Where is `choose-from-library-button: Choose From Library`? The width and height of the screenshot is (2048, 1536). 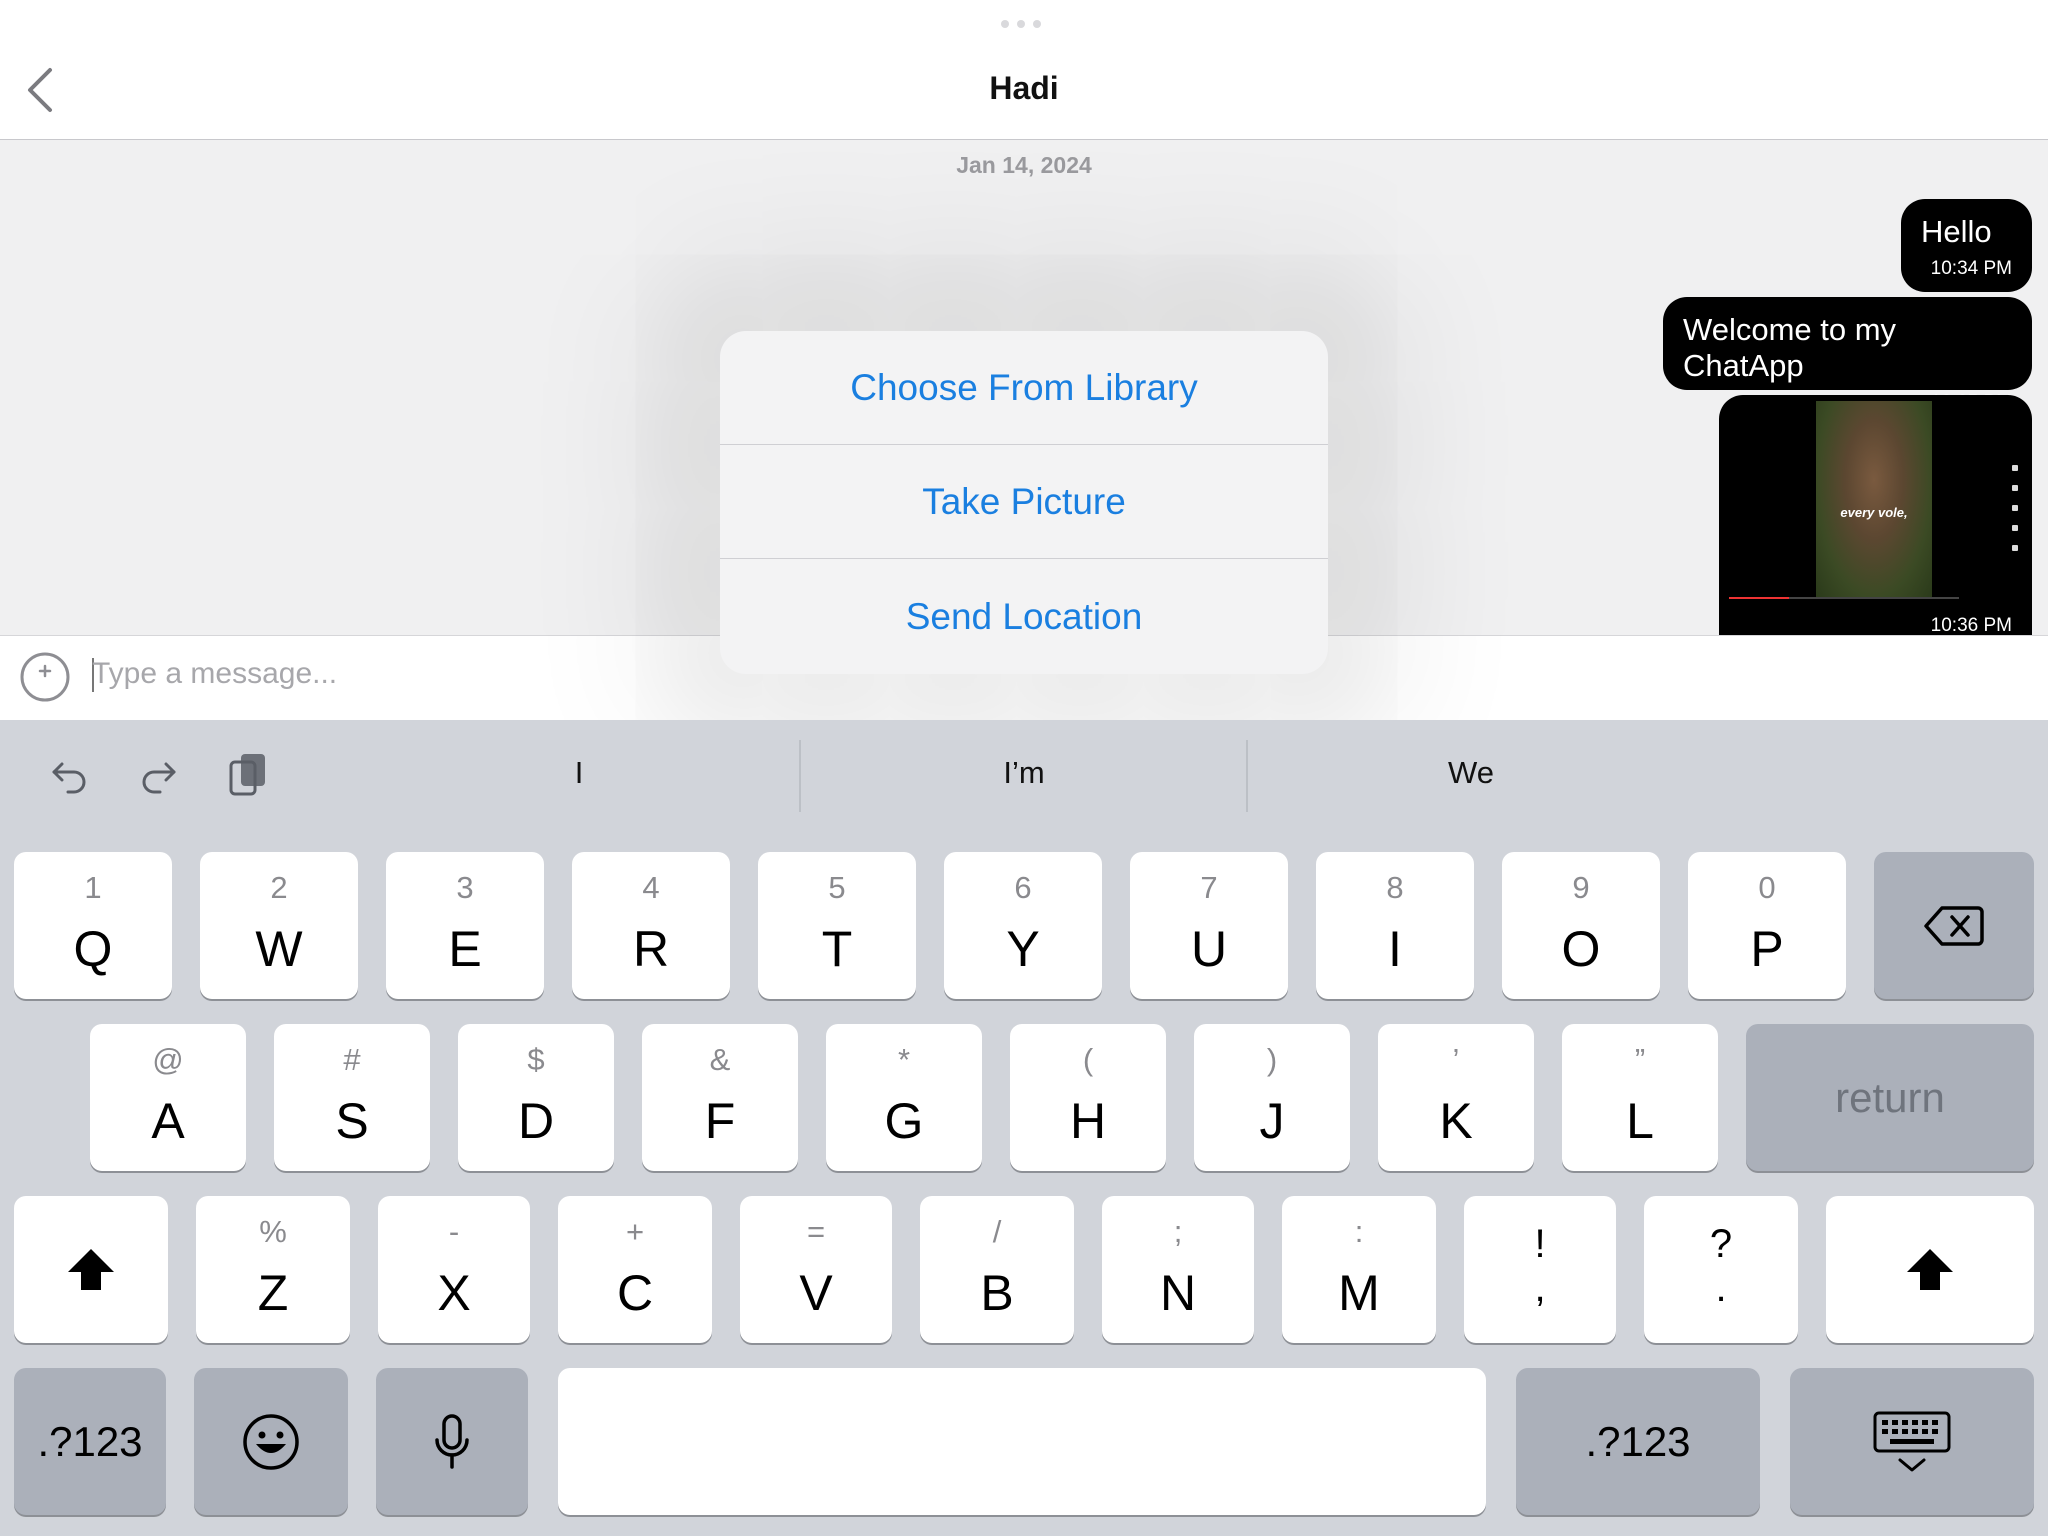
choose-from-library-button: Choose From Library is located at coordinates (1024, 388).